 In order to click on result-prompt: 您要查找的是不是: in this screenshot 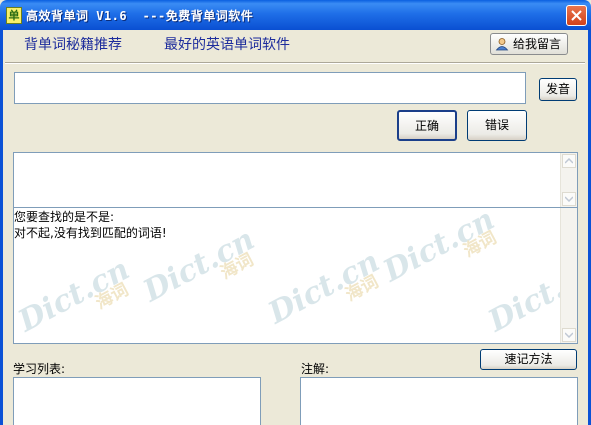, I will do `click(64, 217)`.